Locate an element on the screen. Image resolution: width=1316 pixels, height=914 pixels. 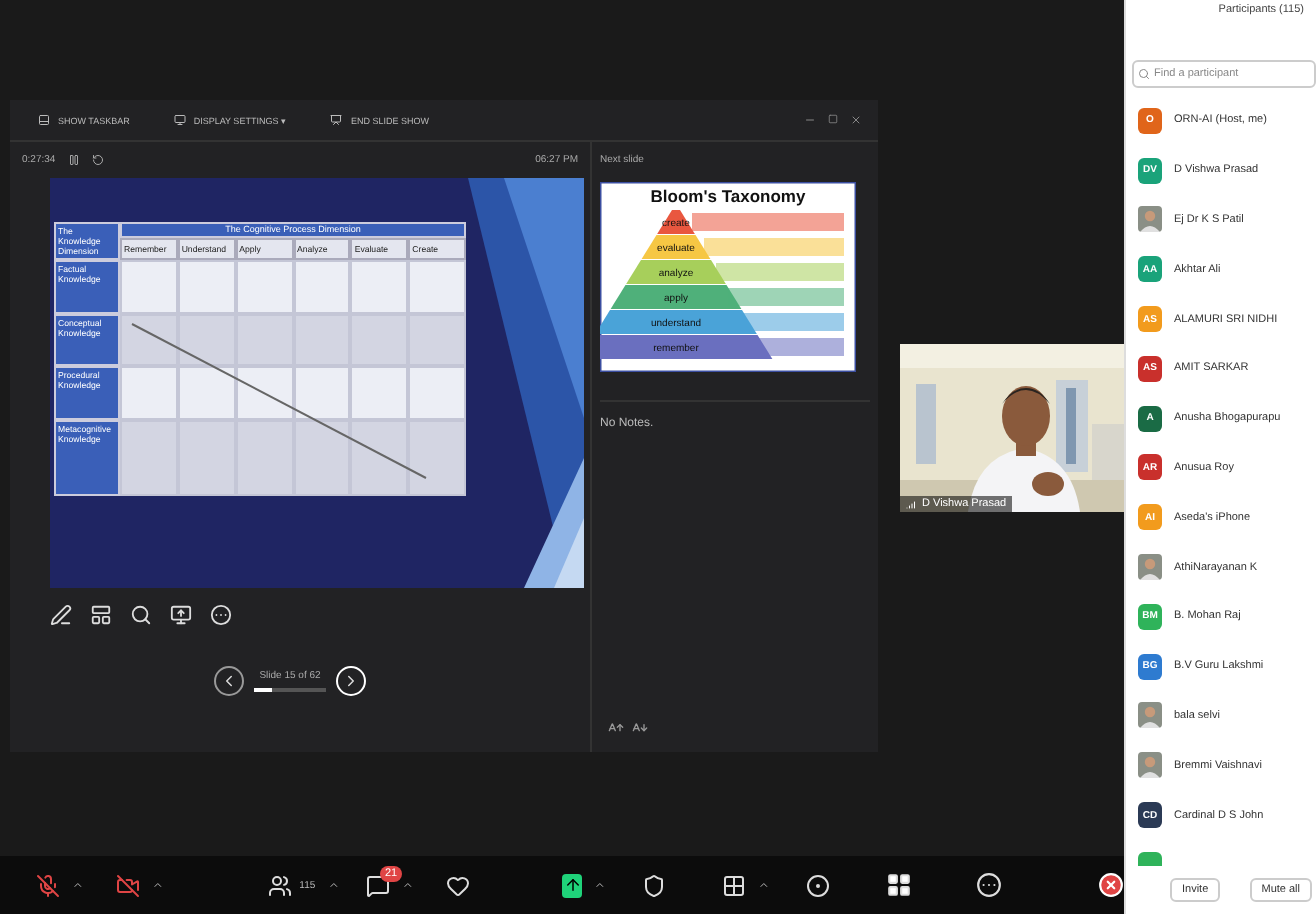
audio-button is located at coordinates (48, 885).